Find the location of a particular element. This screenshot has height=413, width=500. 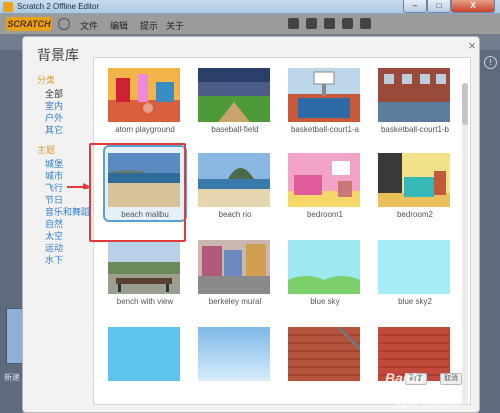

menu-about: 关于 is located at coordinates (175, 25).